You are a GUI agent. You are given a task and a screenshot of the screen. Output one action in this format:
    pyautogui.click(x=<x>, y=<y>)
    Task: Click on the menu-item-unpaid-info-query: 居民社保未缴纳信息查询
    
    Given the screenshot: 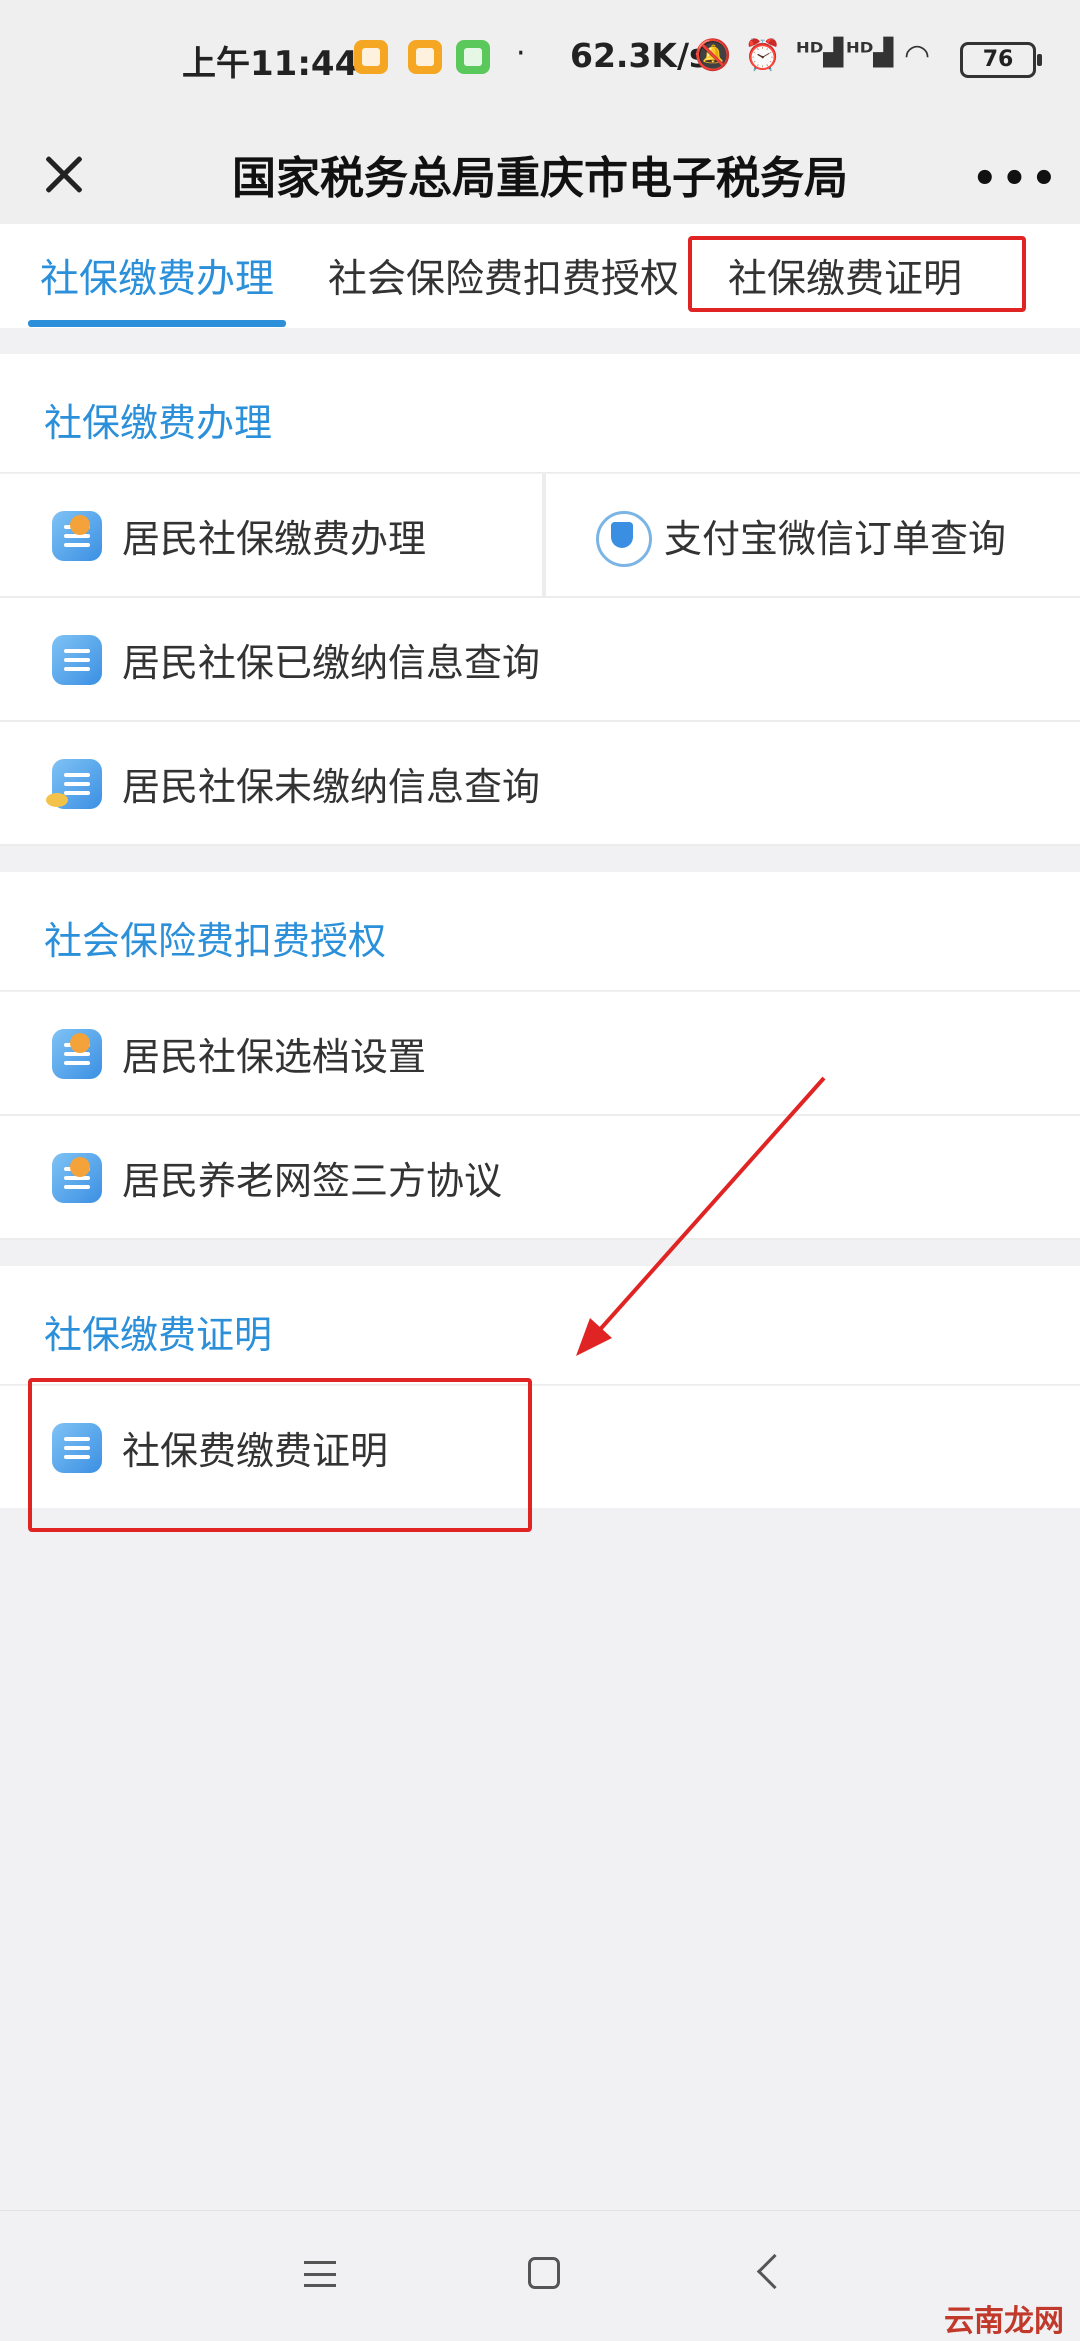 What is the action you would take?
    pyautogui.click(x=540, y=784)
    